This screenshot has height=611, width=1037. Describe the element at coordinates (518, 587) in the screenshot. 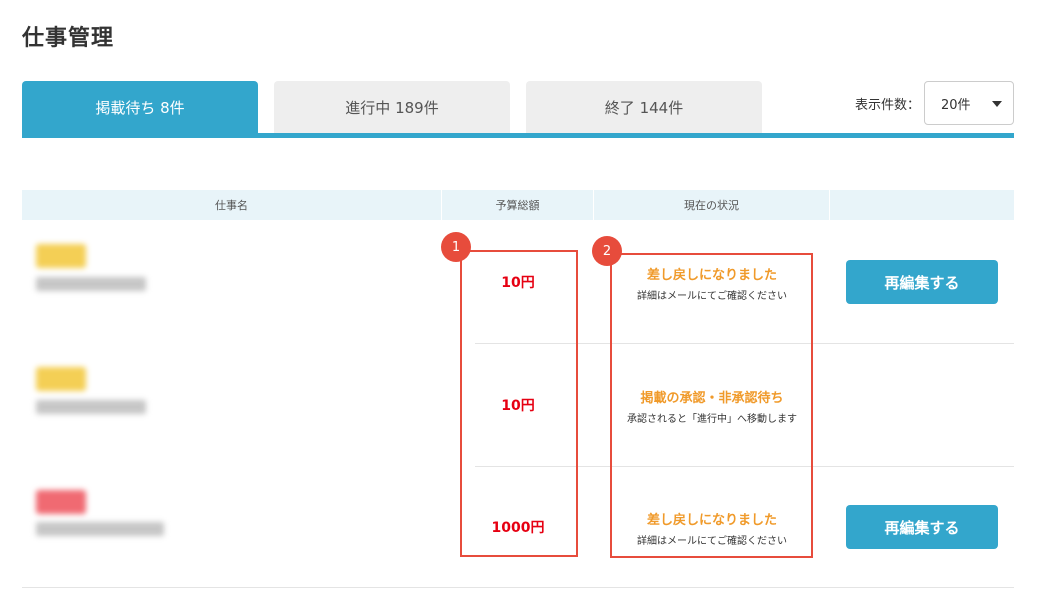

I see `table-bottom-border` at that location.